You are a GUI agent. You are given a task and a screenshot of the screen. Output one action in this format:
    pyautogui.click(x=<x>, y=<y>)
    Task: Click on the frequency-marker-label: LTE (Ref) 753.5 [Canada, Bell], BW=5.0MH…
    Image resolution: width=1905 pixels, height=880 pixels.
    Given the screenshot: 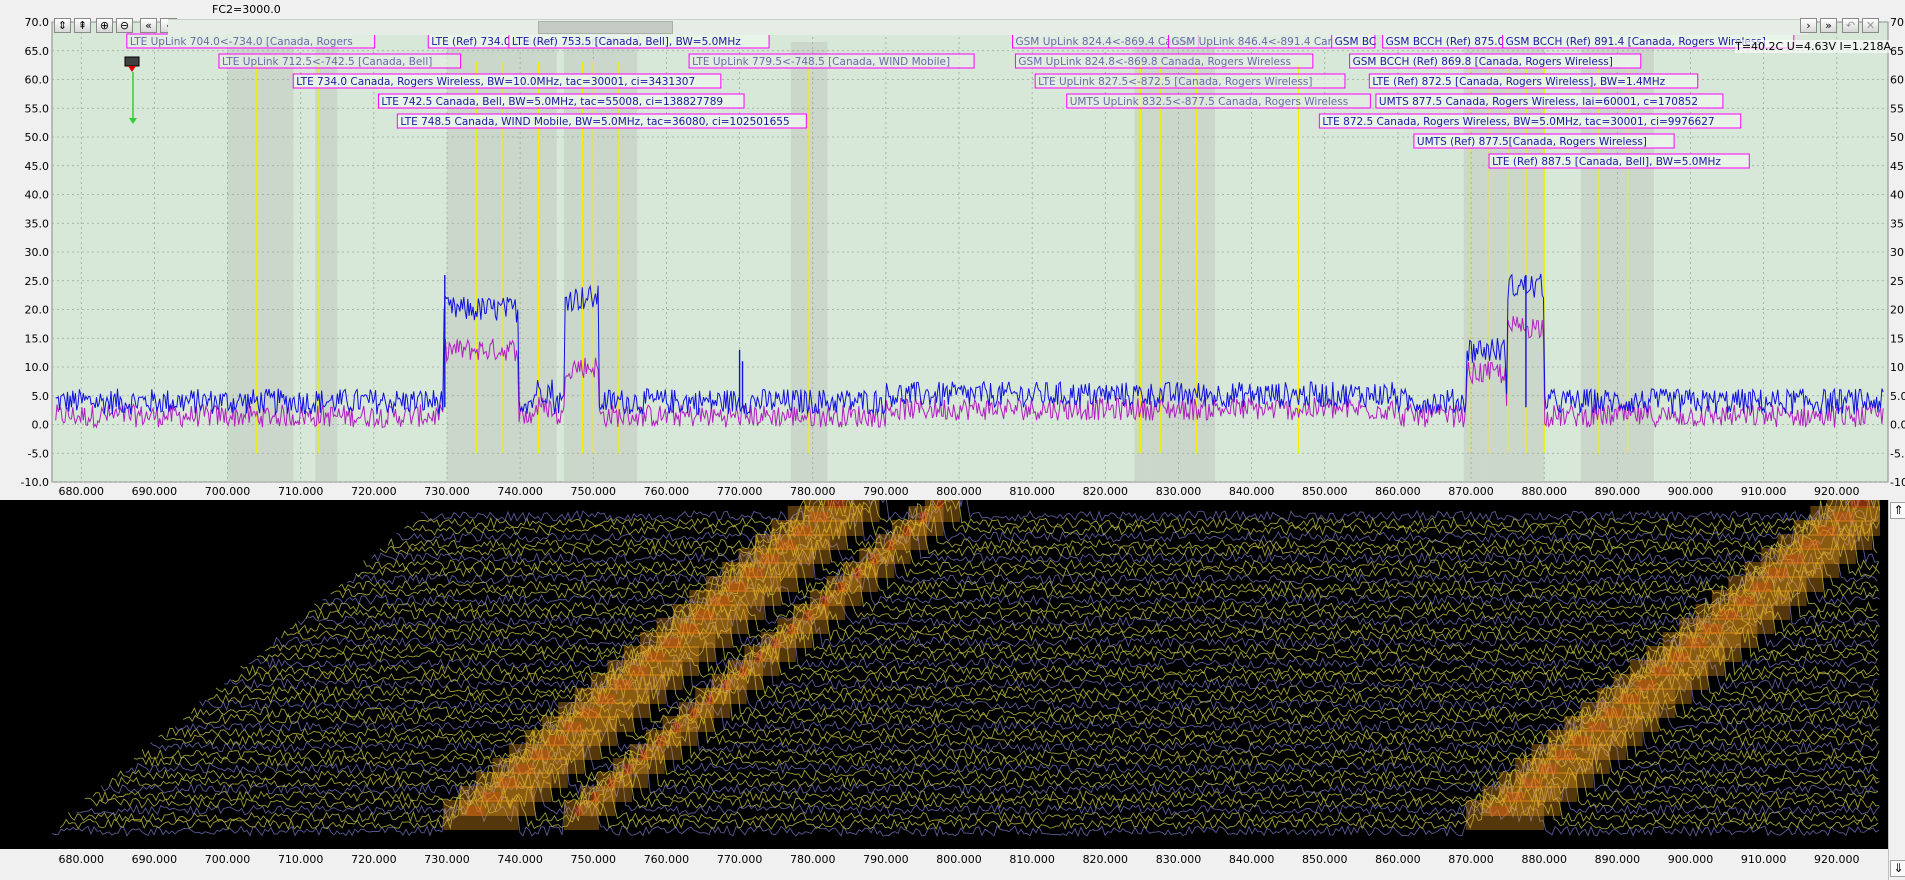 What is the action you would take?
    pyautogui.click(x=639, y=41)
    